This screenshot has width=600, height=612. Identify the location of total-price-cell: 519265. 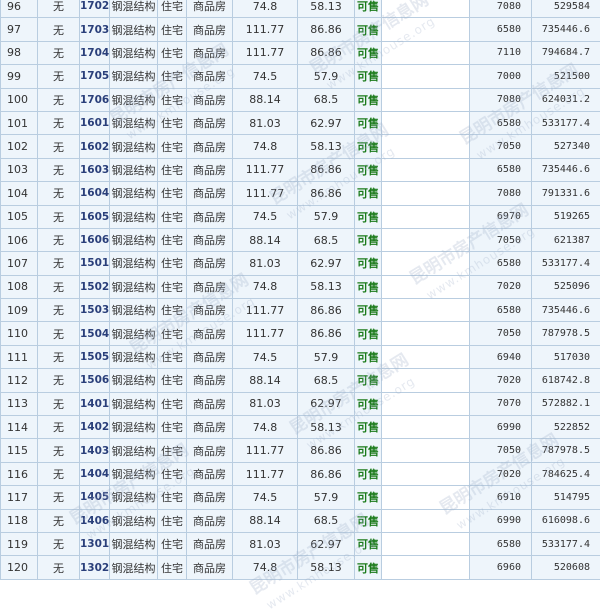
(566, 216).